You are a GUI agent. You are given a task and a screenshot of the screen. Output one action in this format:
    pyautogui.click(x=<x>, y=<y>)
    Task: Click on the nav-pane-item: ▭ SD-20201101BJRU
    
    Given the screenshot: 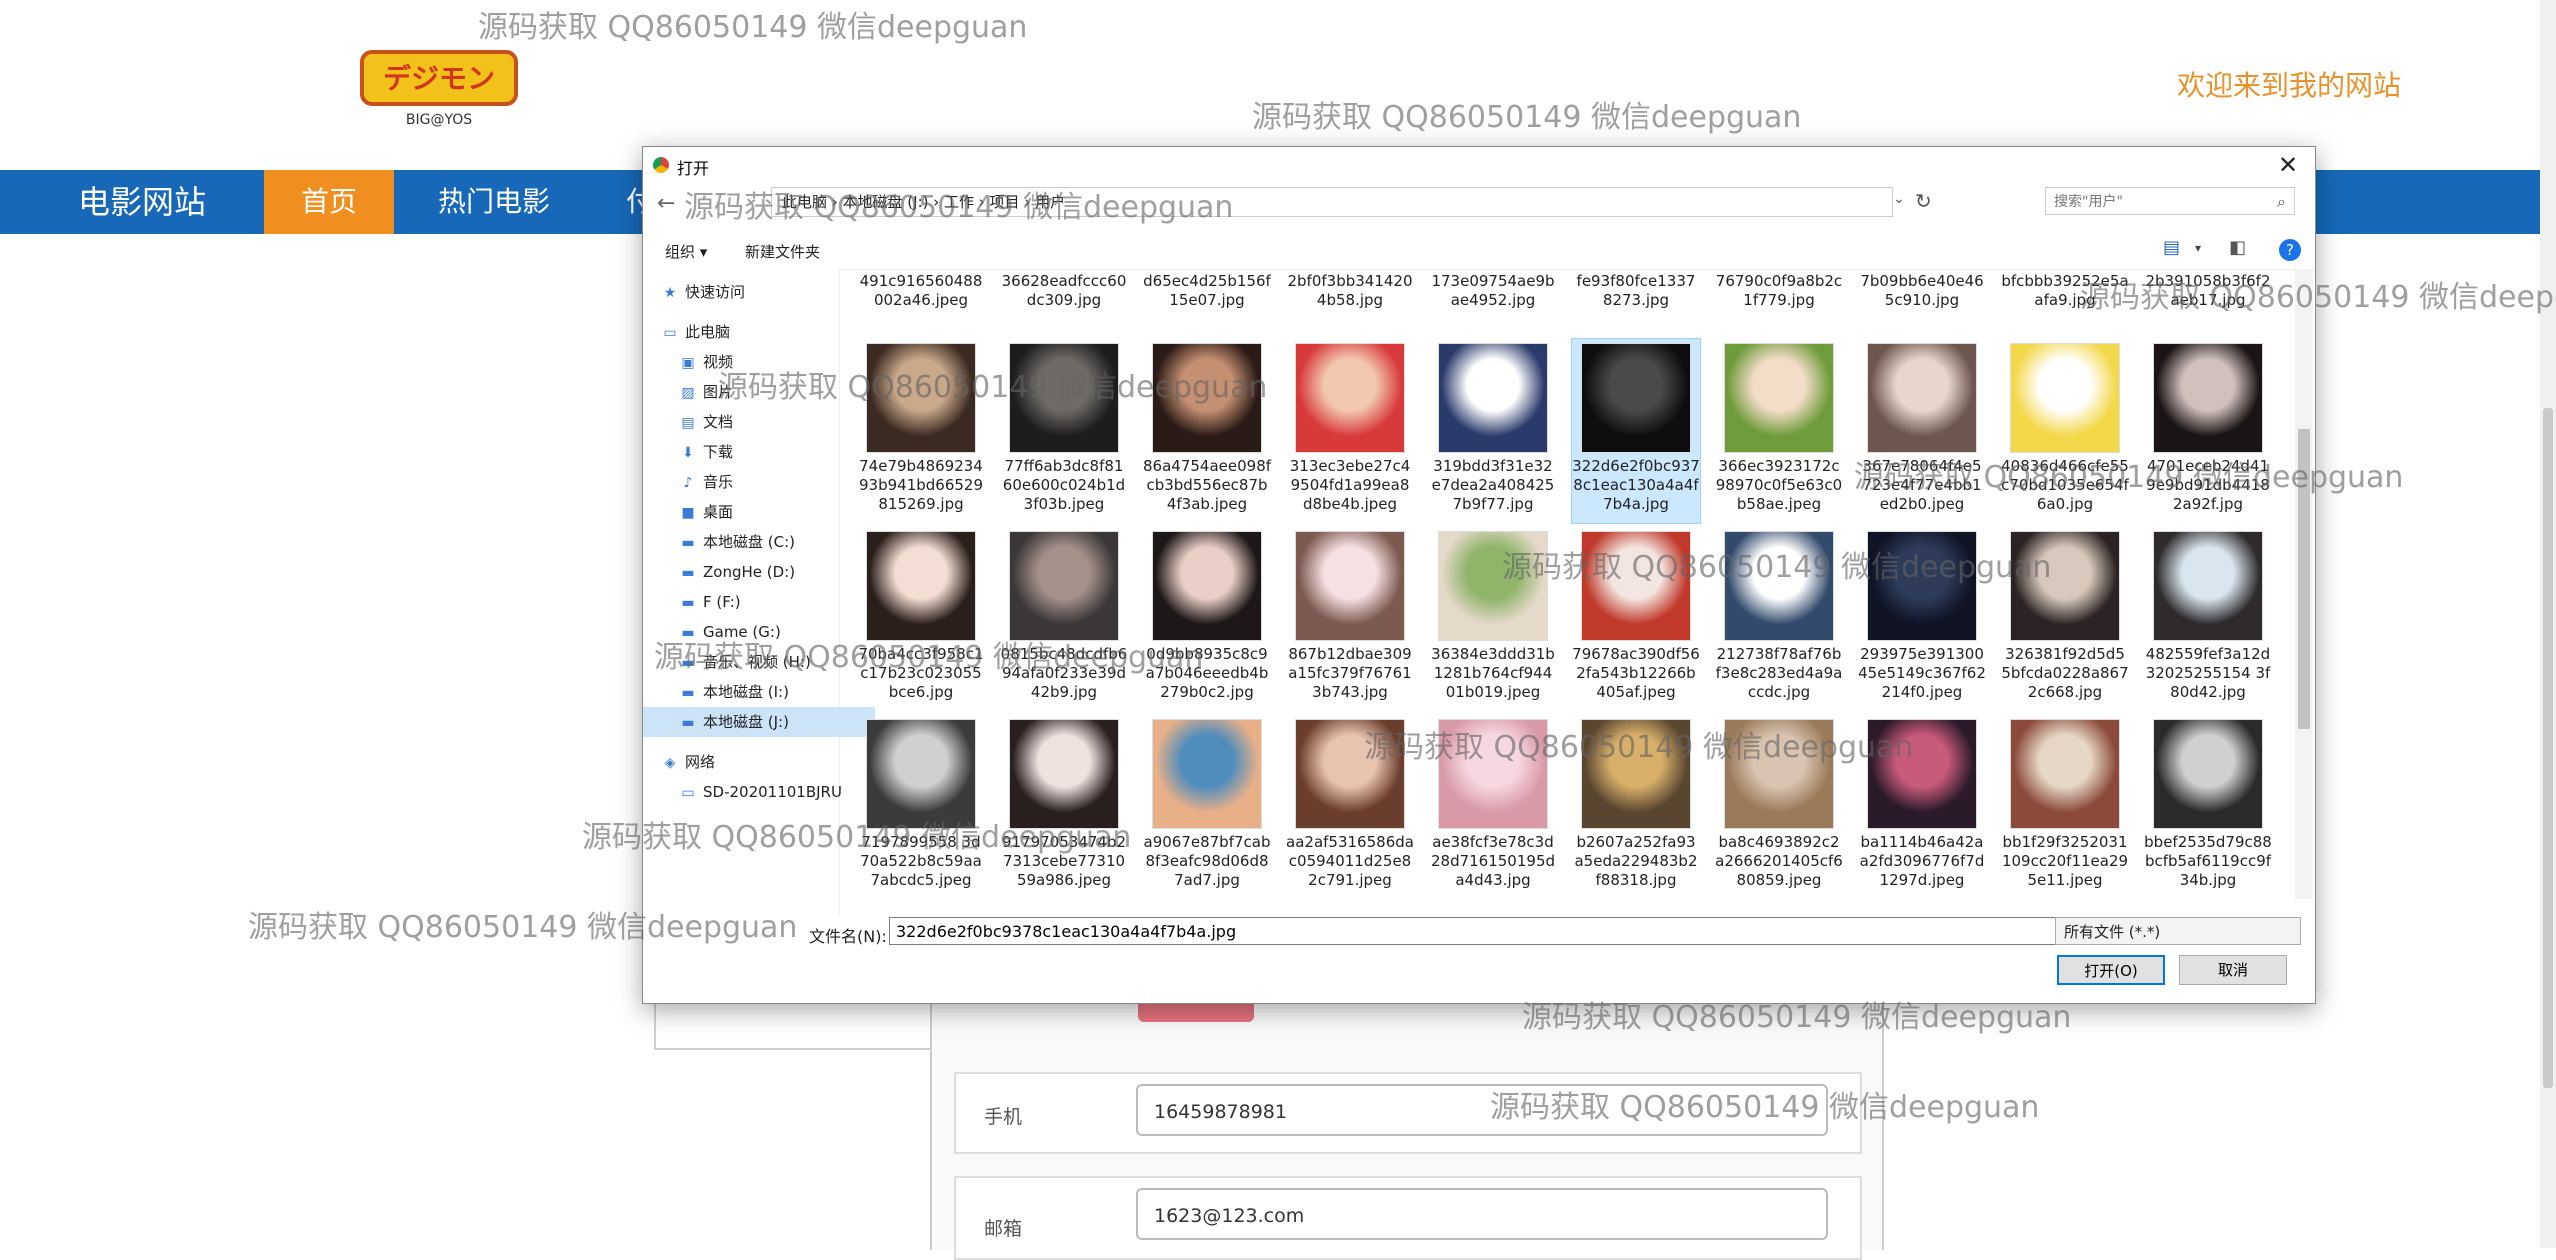 What is the action you would take?
    pyautogui.click(x=759, y=792)
    